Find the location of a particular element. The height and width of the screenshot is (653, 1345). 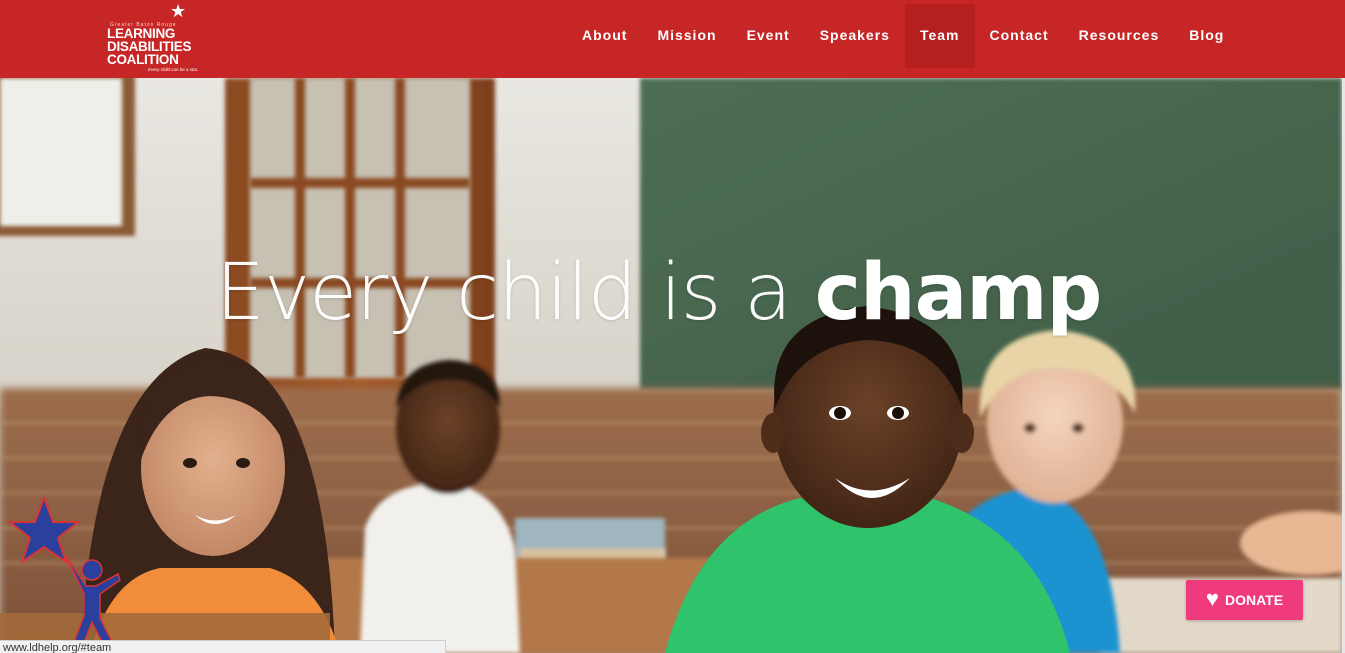

nav-speakers: Speakers is located at coordinates (855, 36).